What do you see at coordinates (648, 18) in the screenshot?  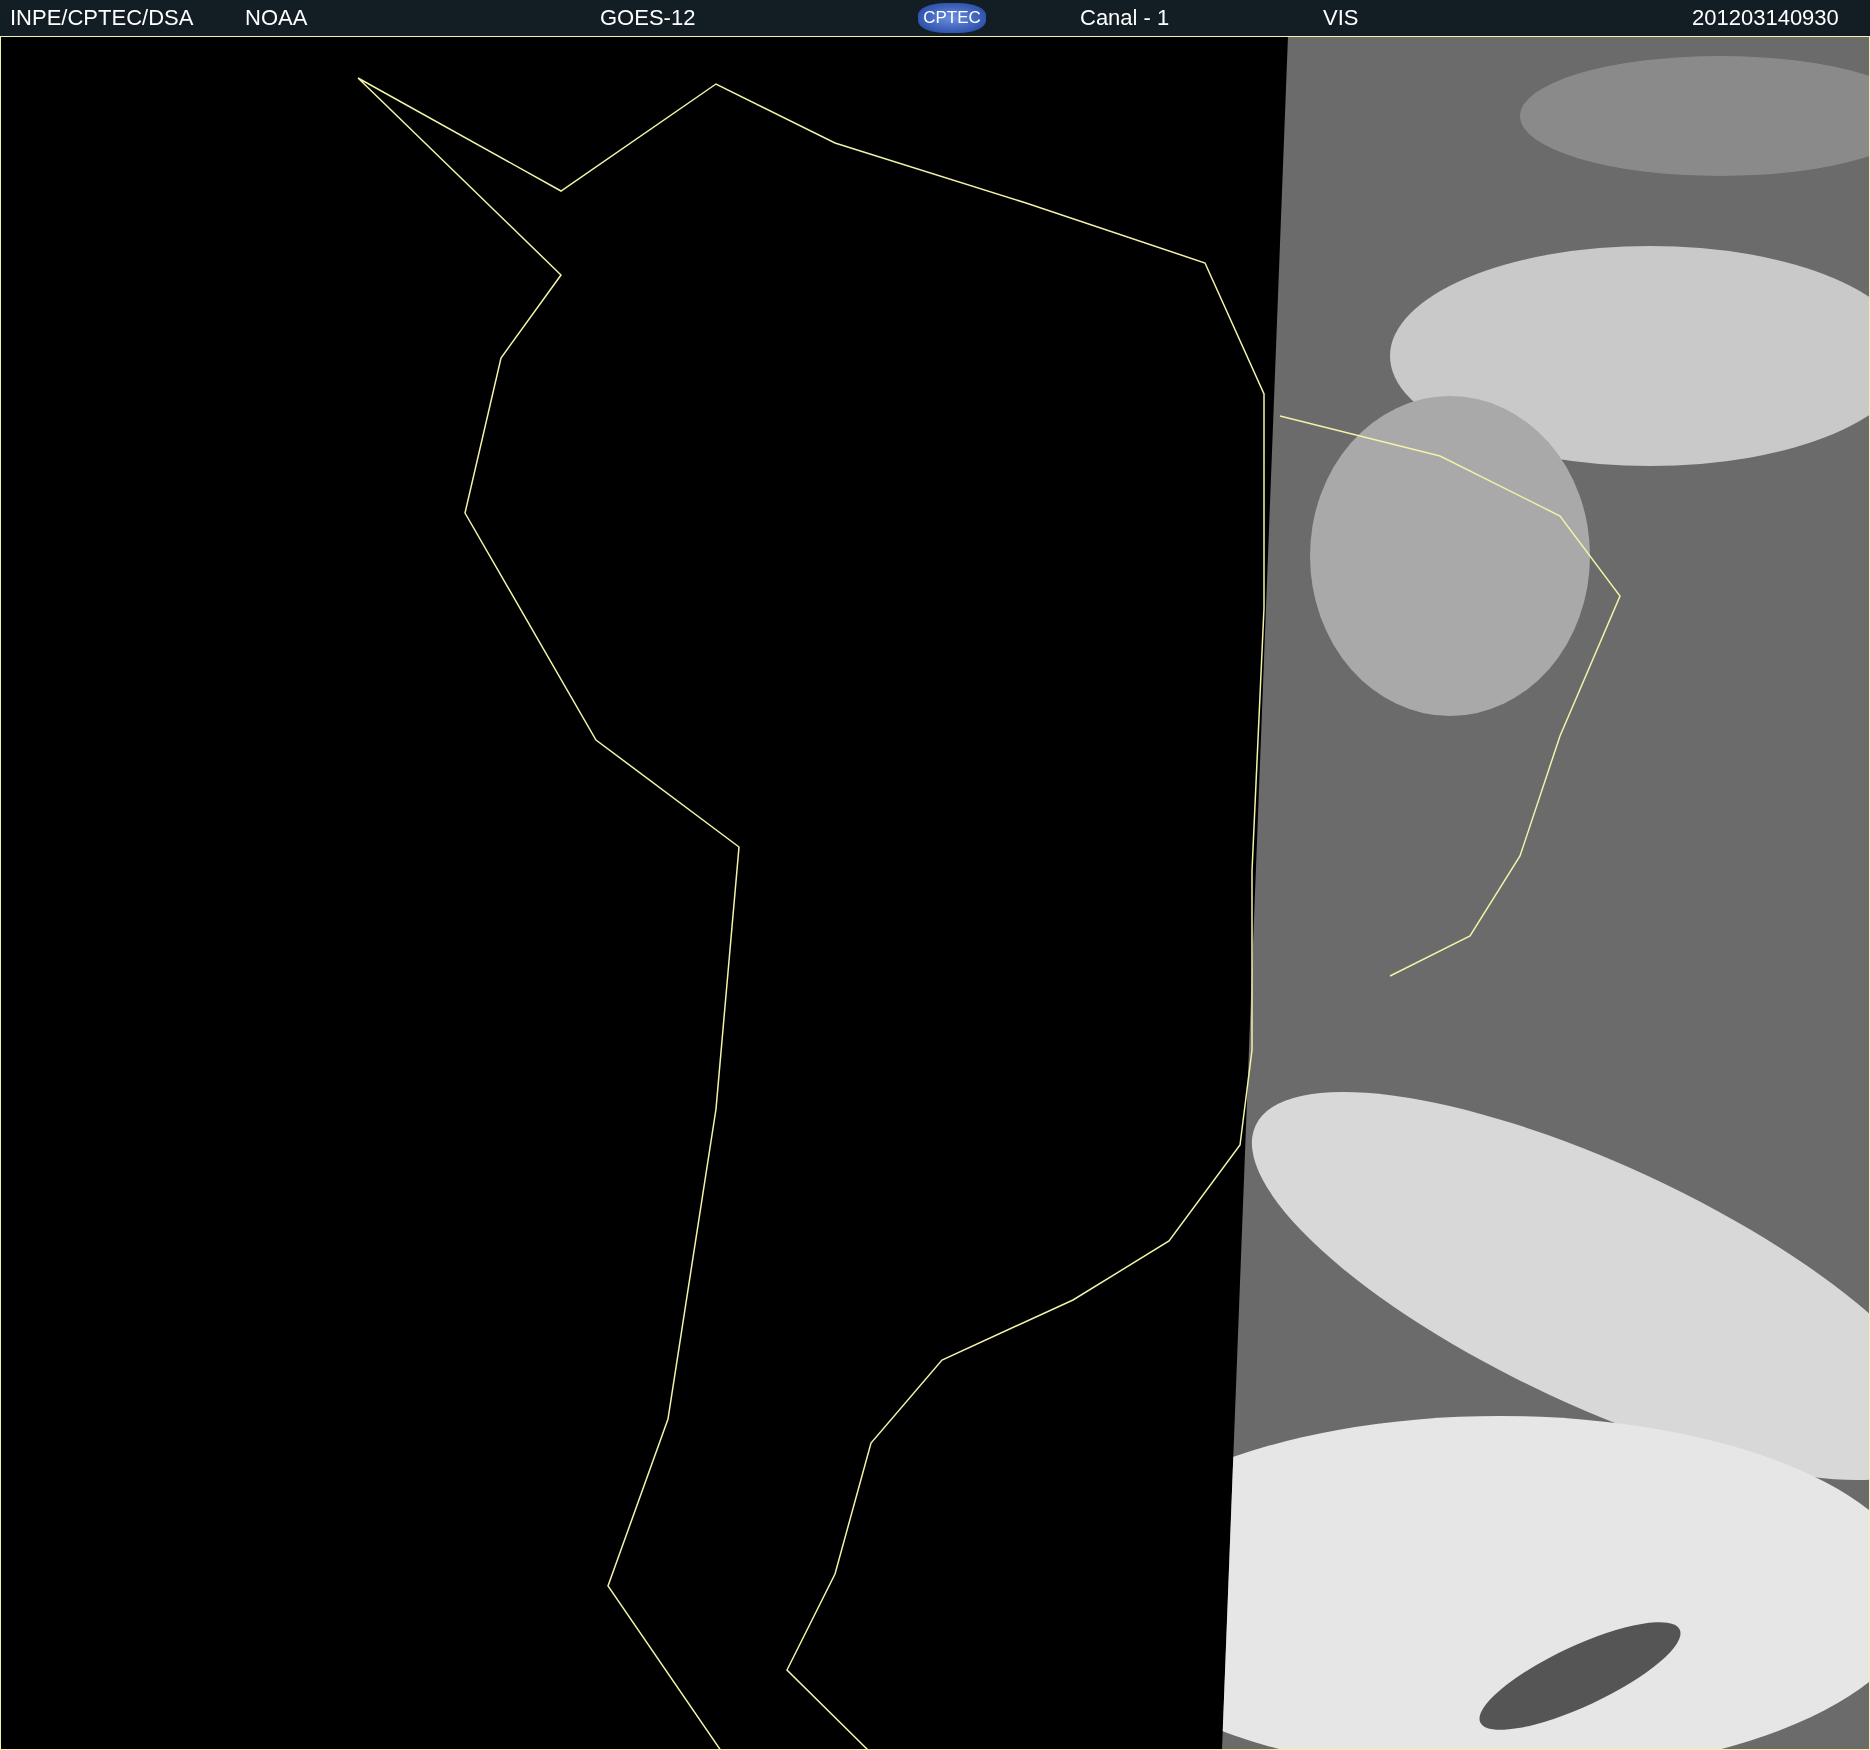 I see `satellite-label: GOES-12` at bounding box center [648, 18].